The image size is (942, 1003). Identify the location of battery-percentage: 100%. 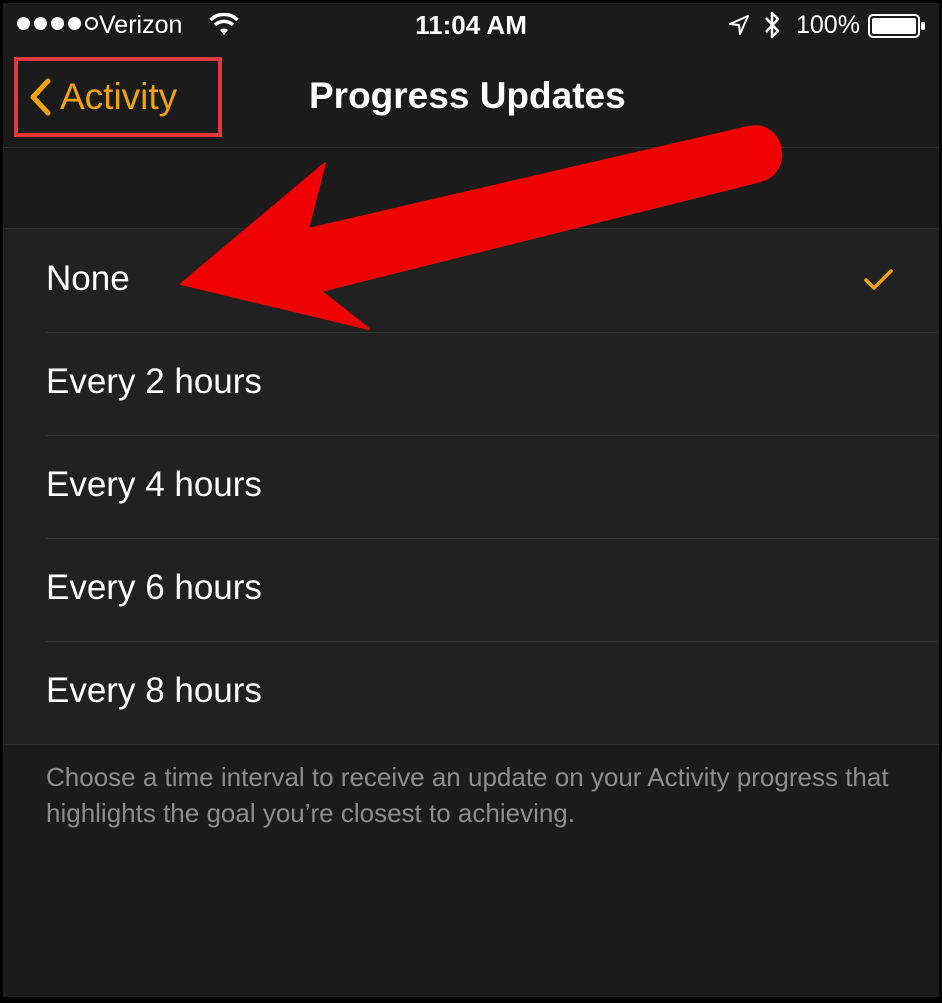
(828, 25).